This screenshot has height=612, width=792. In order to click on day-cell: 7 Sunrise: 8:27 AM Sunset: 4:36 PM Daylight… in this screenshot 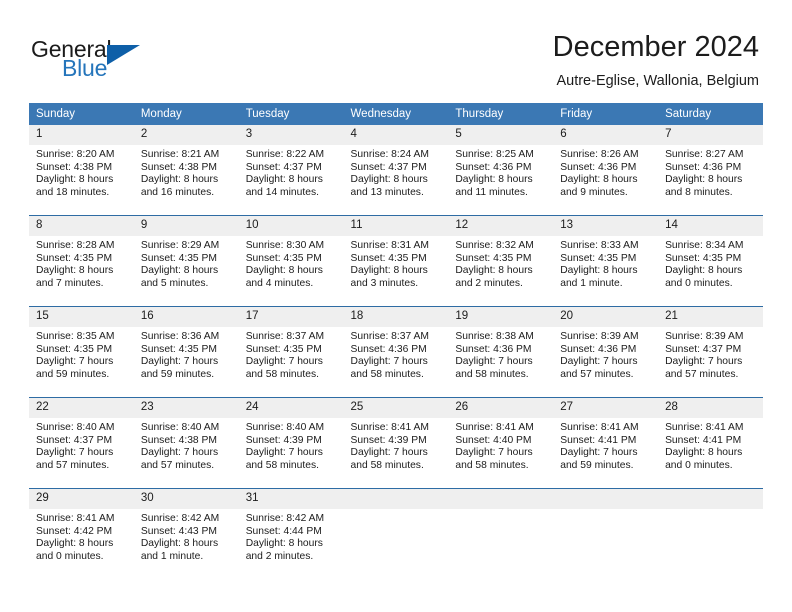, I will do `click(710, 166)`.